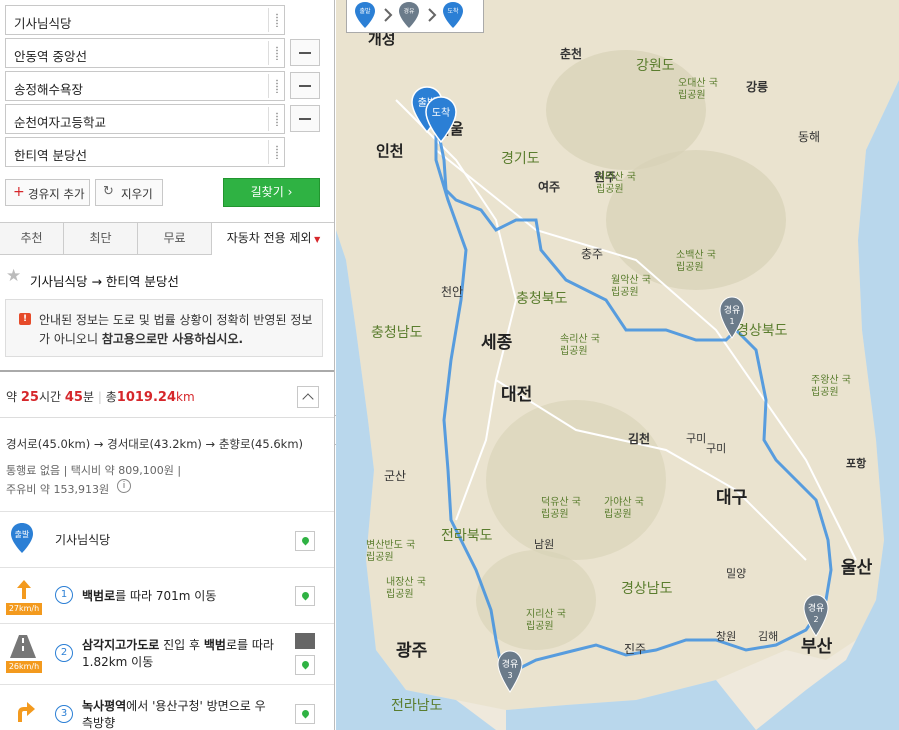 Image resolution: width=899 pixels, height=730 pixels. Describe the element at coordinates (655, 65) in the screenshot. I see `province-label: 강원도` at that location.